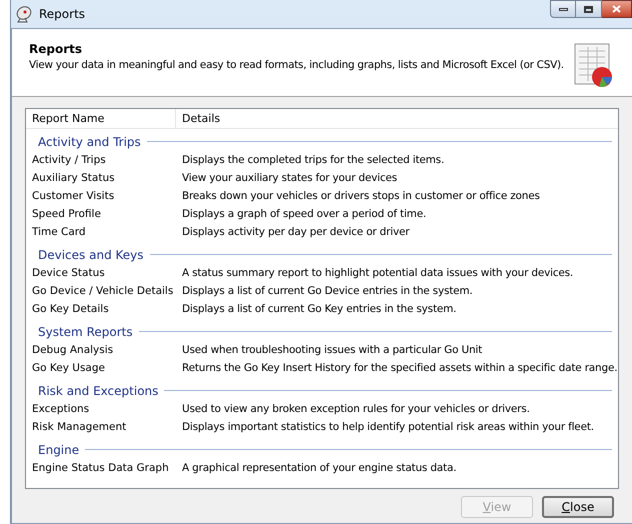  Describe the element at coordinates (312, 160) in the screenshot. I see `report-details: Displays the completed trips for the selected items.` at that location.